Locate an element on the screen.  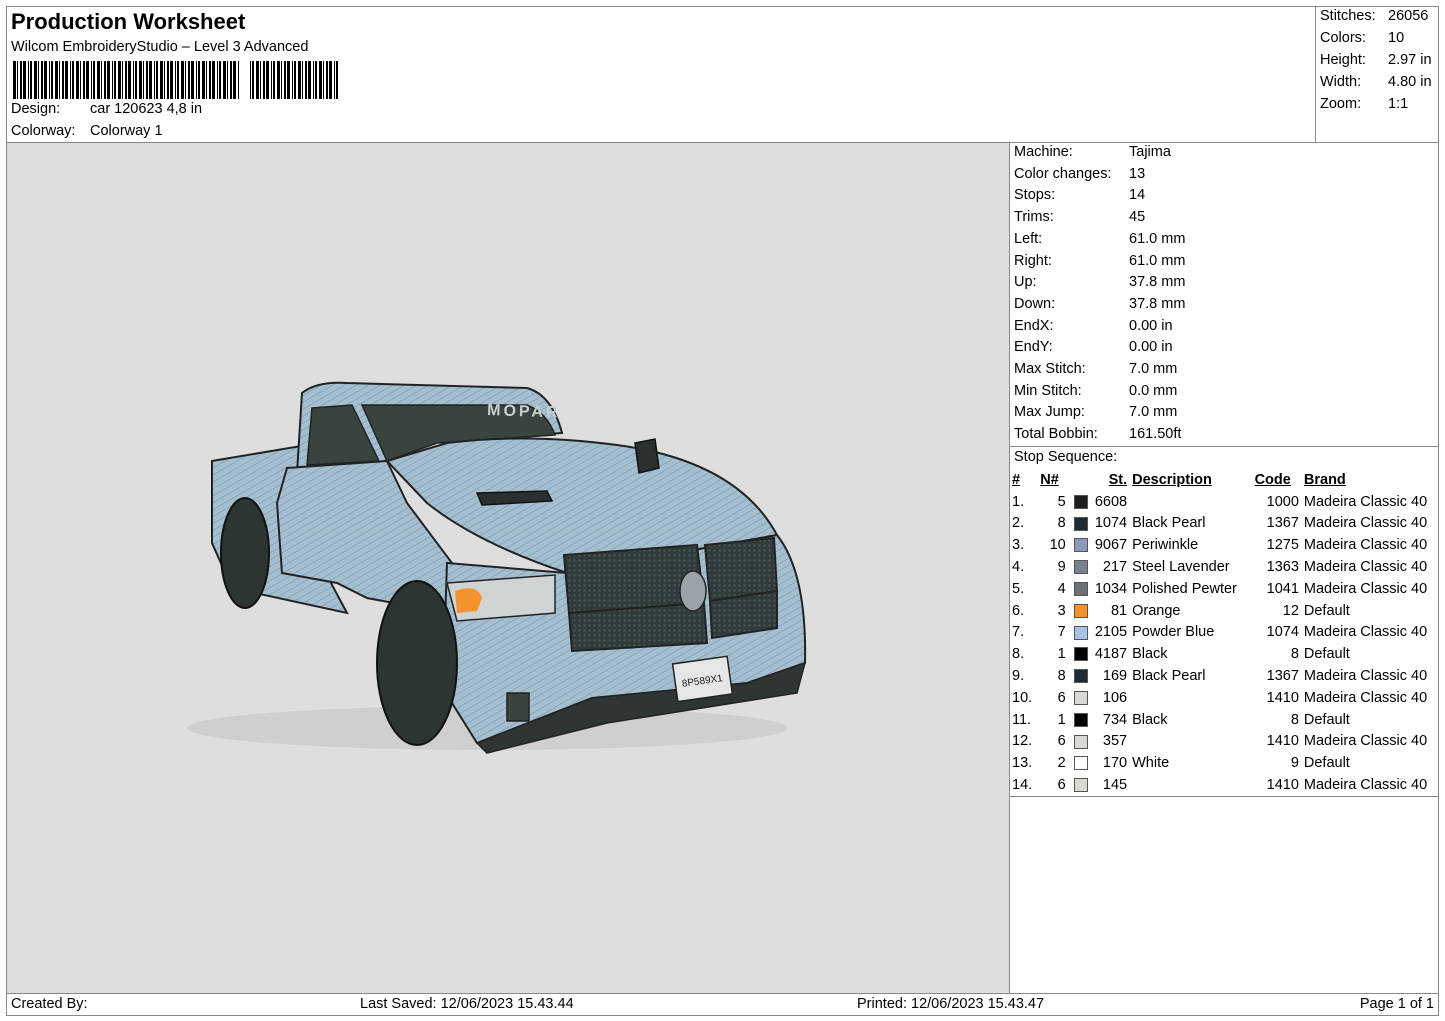
info-label: Color changes: is located at coordinates (1063, 173).